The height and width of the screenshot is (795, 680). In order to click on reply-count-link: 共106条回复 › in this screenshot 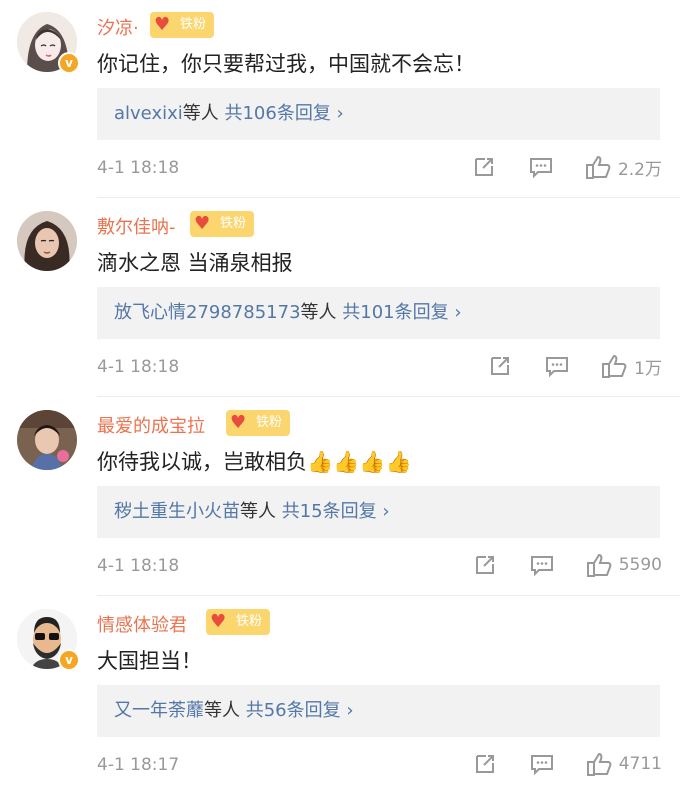, I will do `click(283, 113)`.